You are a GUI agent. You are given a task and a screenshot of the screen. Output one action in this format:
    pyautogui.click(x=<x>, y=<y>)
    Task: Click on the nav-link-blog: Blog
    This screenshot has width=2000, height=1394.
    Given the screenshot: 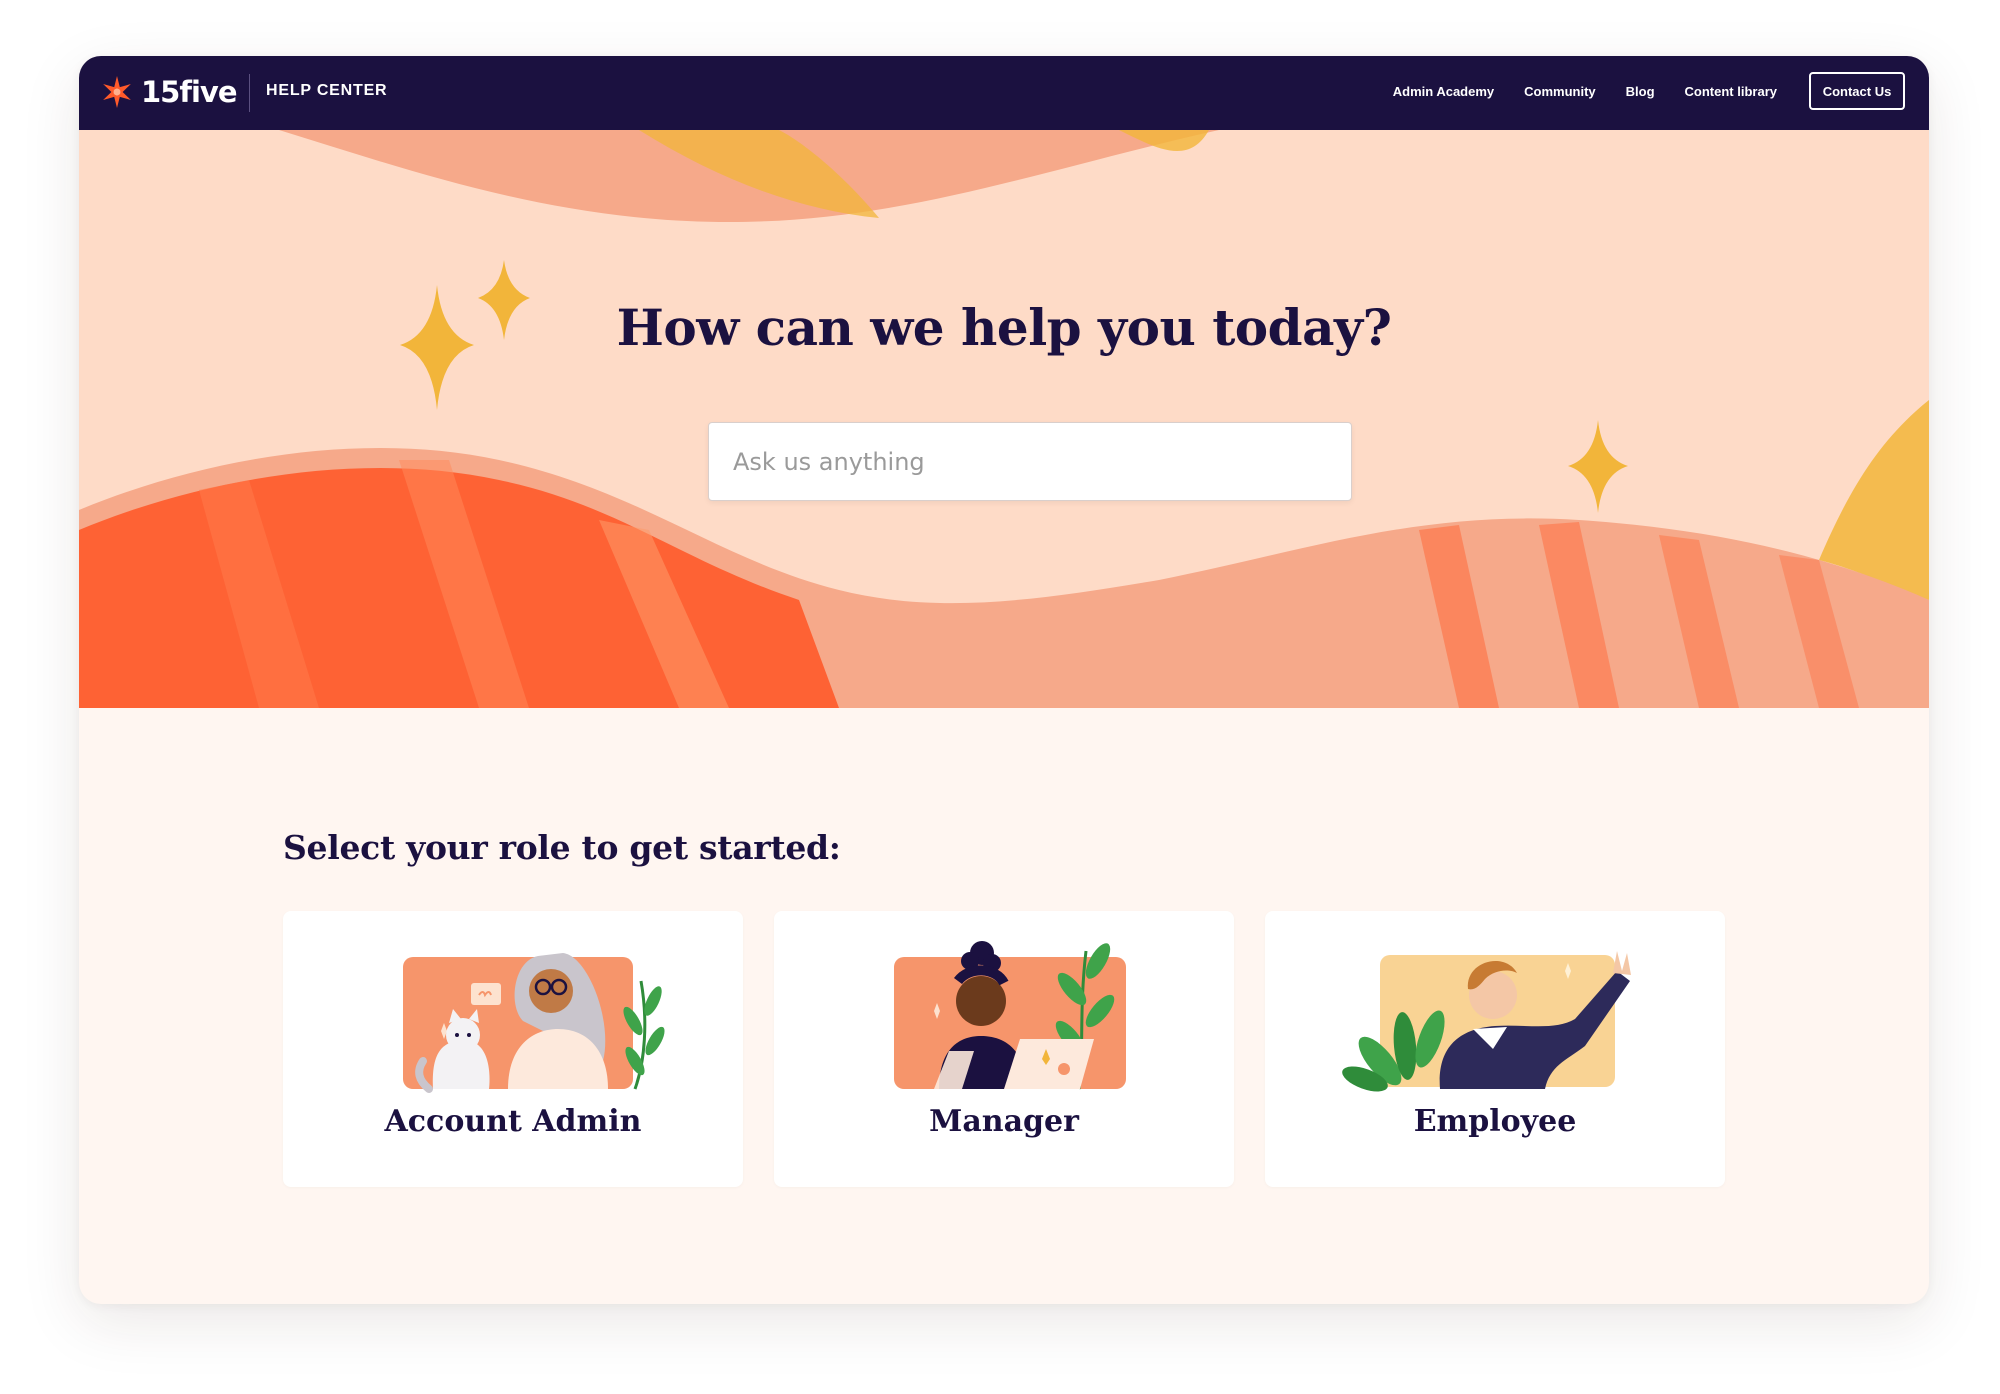 What is the action you would take?
    pyautogui.click(x=1640, y=91)
    